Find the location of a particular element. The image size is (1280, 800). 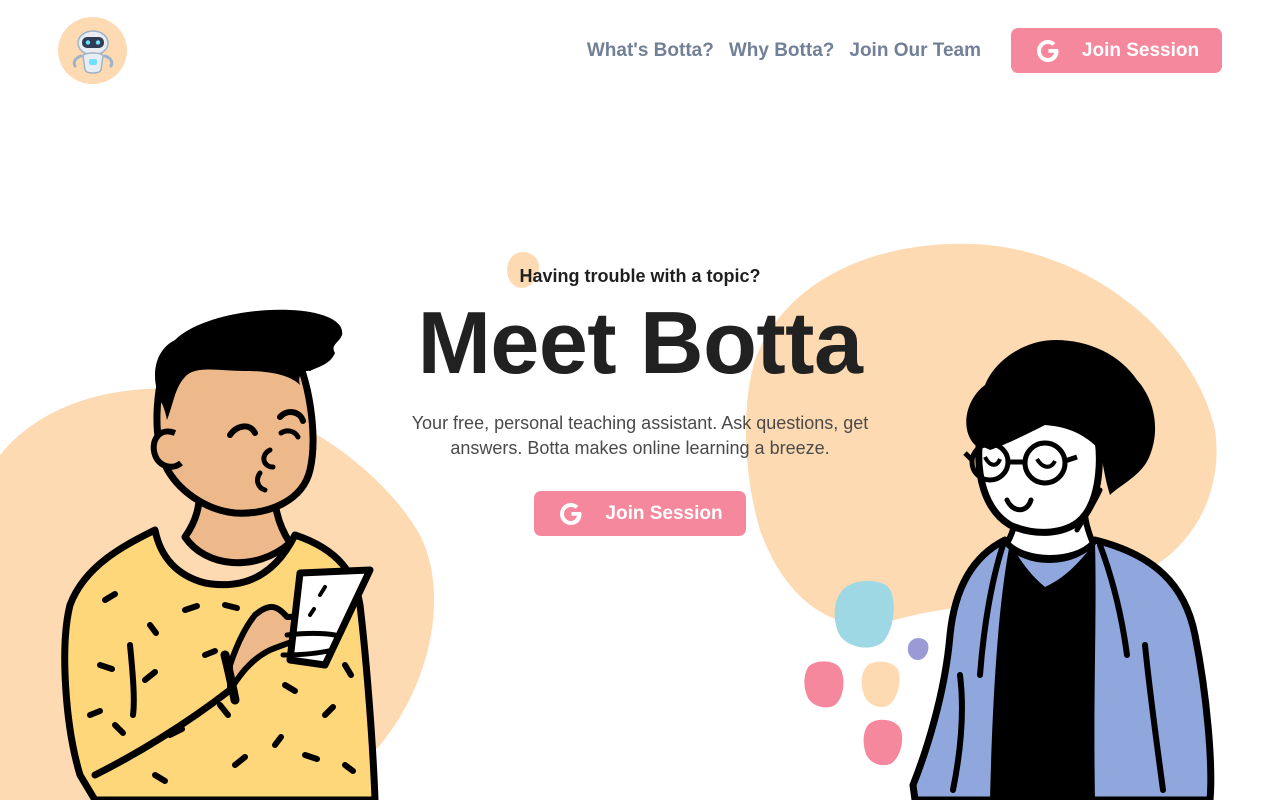

header-join-session-label: Join Session is located at coordinates (1140, 50).